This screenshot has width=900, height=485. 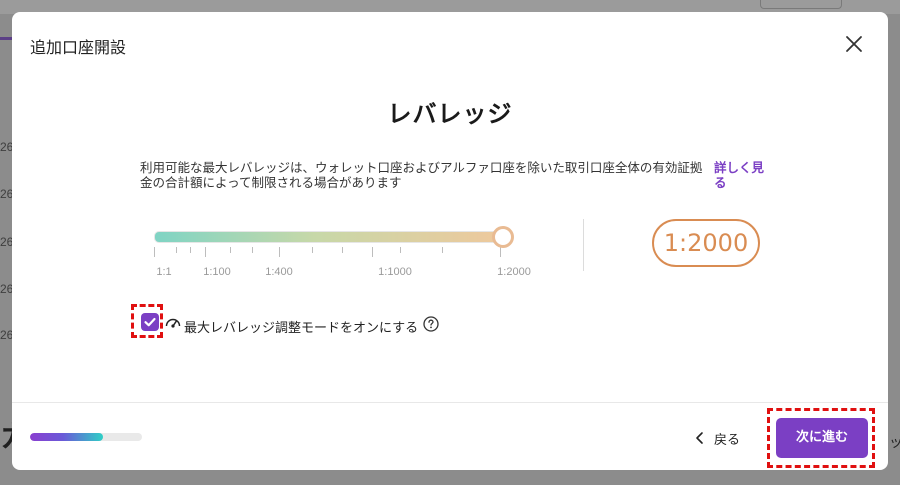 I want to click on slider-tick-label: 1:1000, so click(x=395, y=272).